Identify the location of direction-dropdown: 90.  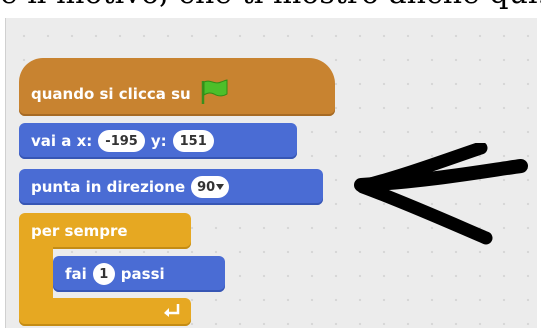
(210, 187).